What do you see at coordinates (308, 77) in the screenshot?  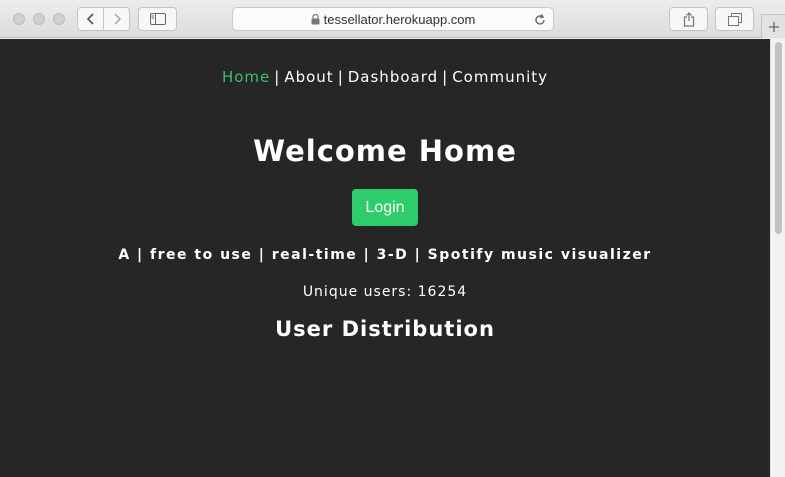 I see `nav-about-link: About` at bounding box center [308, 77].